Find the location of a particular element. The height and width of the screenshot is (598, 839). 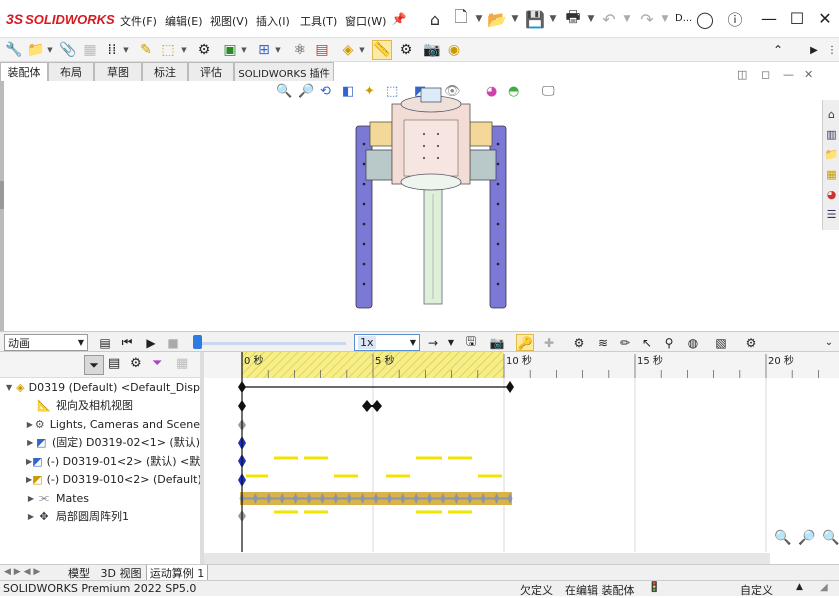

paperclip-icon: 📎 is located at coordinates (68, 50).